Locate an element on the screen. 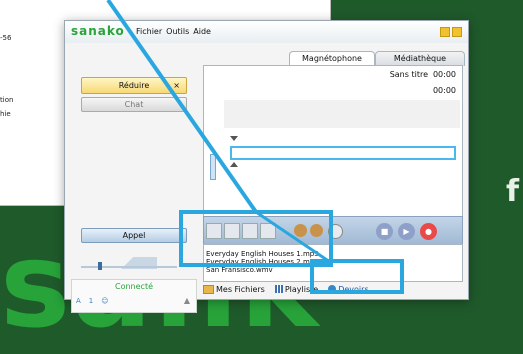 The height and width of the screenshot is (354, 523). recording-title: Sans titre is located at coordinates (408, 74).